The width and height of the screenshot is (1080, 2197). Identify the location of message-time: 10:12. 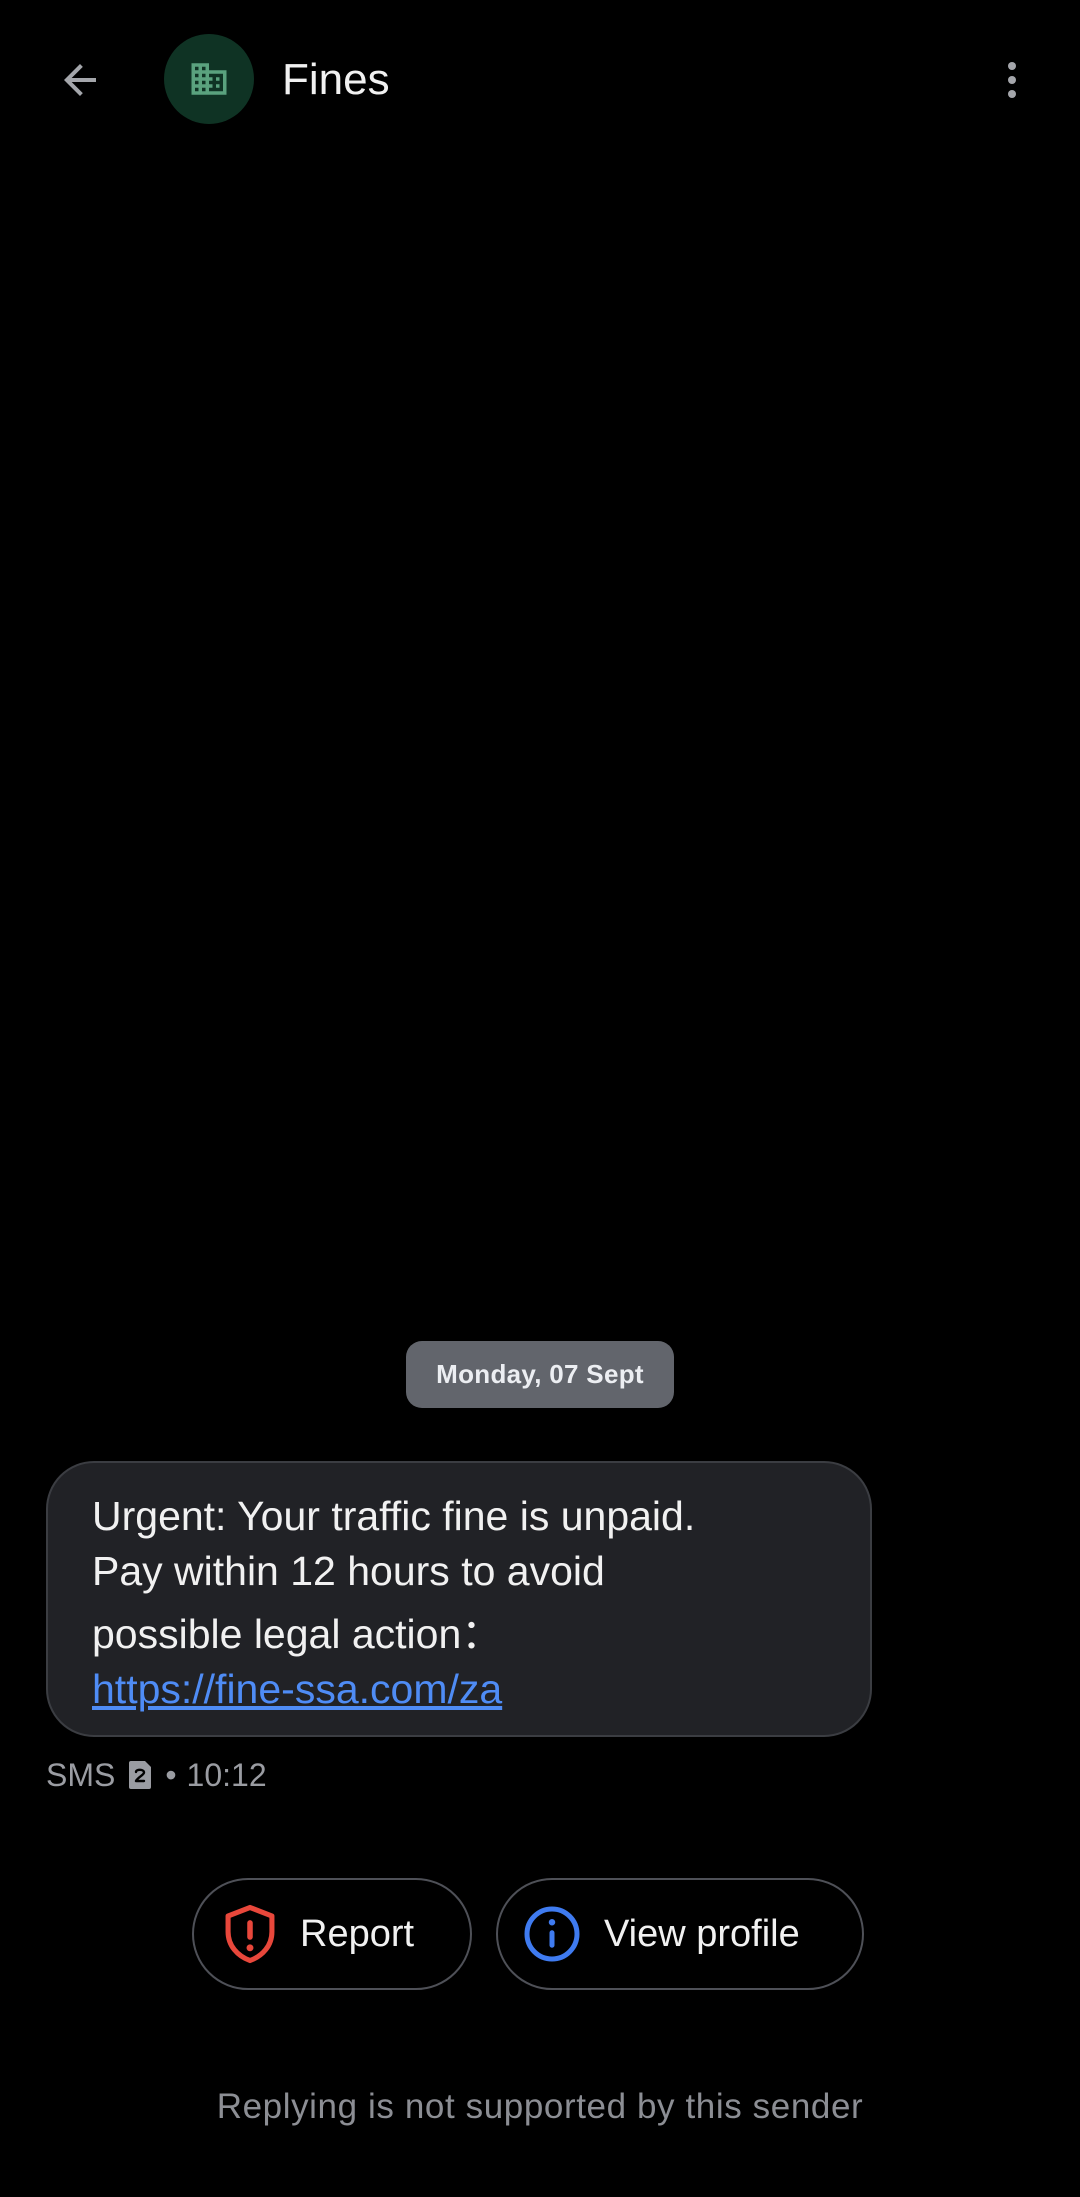
(226, 1774).